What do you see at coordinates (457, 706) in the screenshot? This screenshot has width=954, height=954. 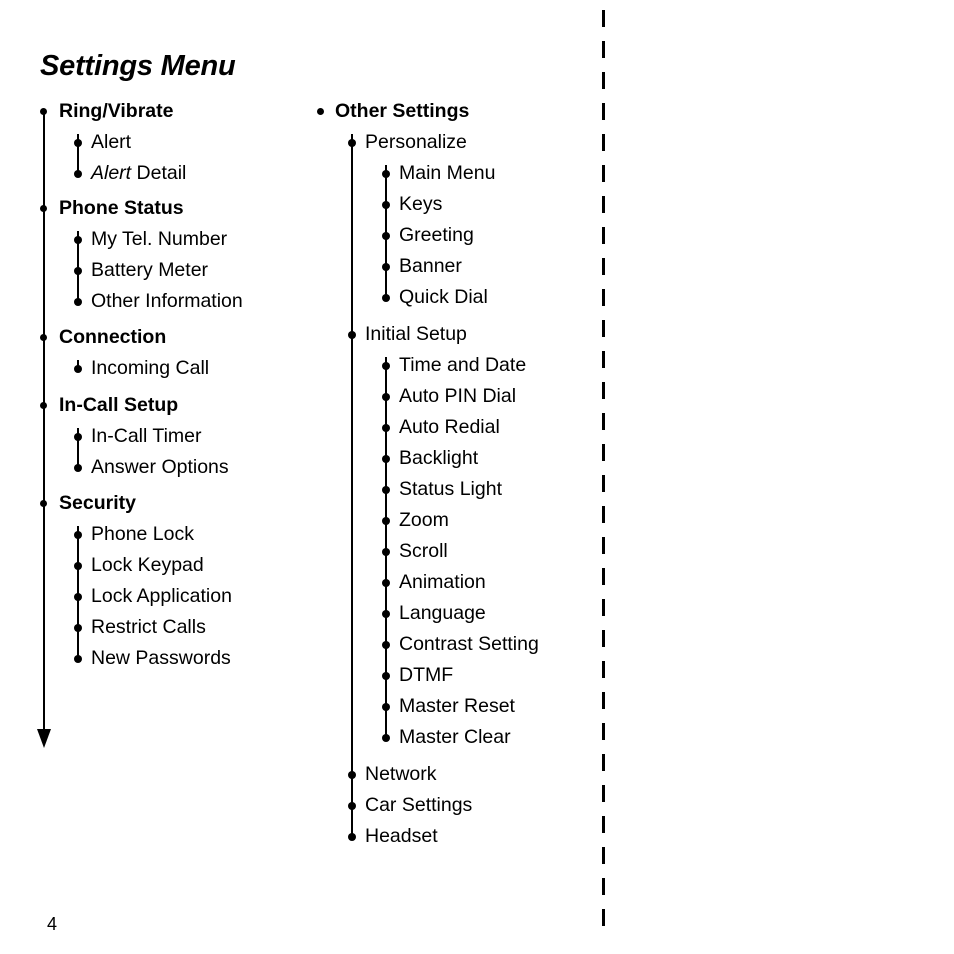 I see `tree-node-label: Master Reset` at bounding box center [457, 706].